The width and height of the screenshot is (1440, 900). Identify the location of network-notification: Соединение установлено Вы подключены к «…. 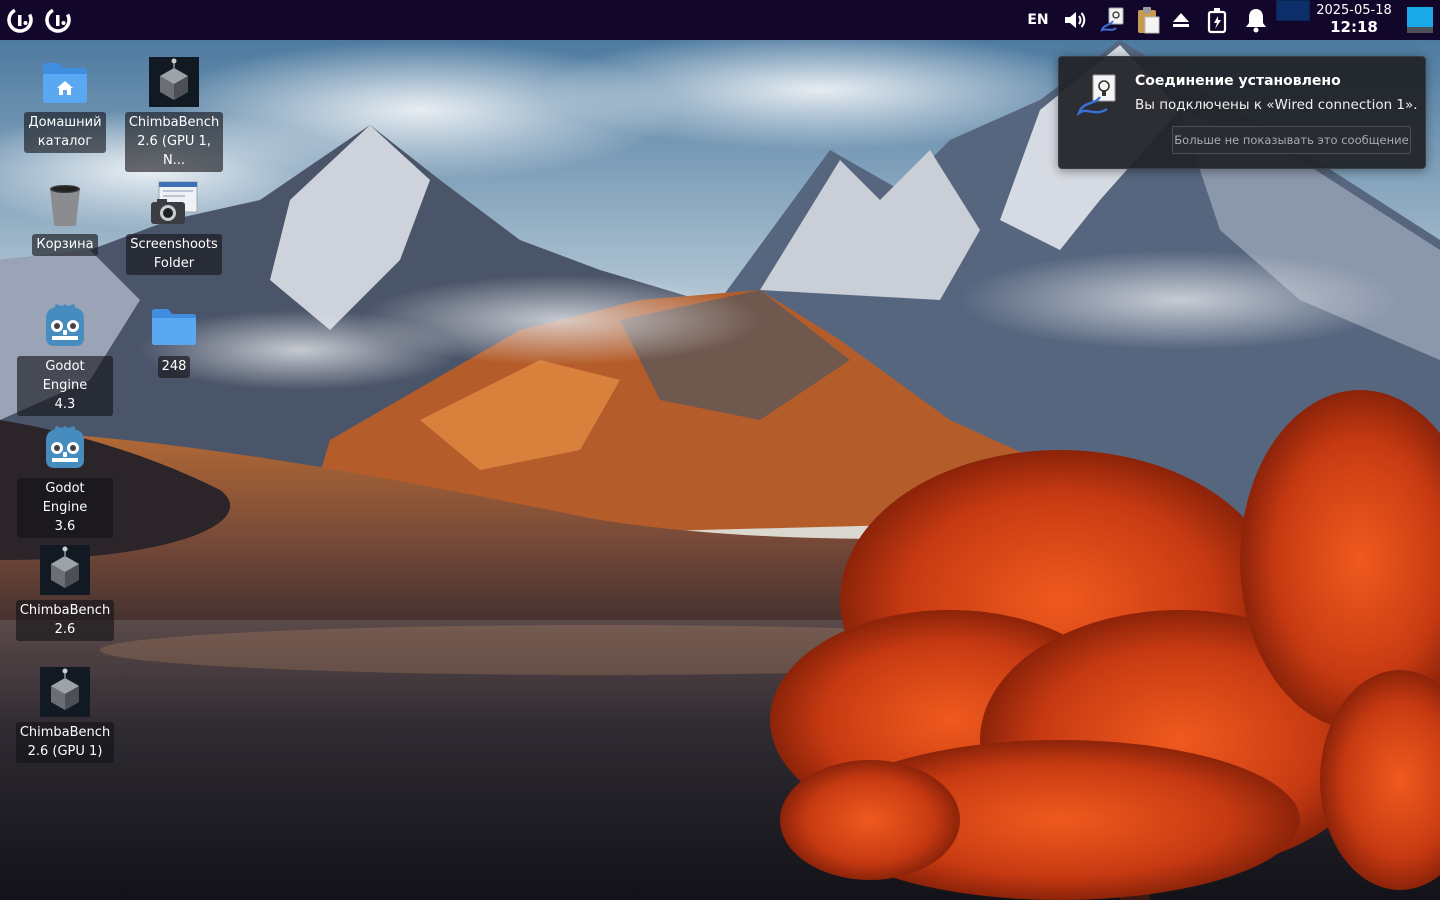
(1242, 112).